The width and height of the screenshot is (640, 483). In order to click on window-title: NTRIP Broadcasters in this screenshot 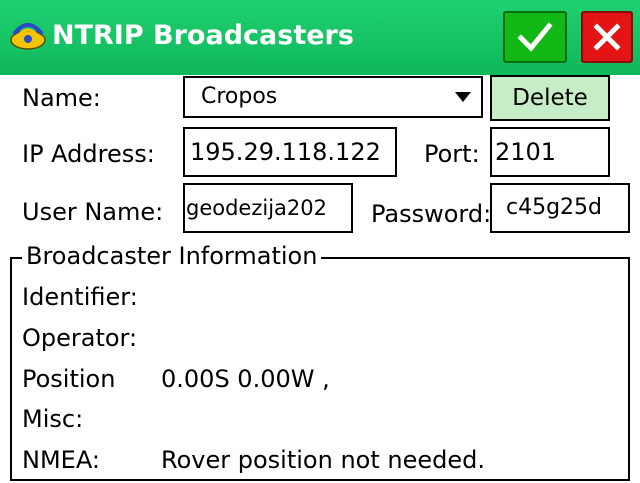, I will do `click(203, 35)`.